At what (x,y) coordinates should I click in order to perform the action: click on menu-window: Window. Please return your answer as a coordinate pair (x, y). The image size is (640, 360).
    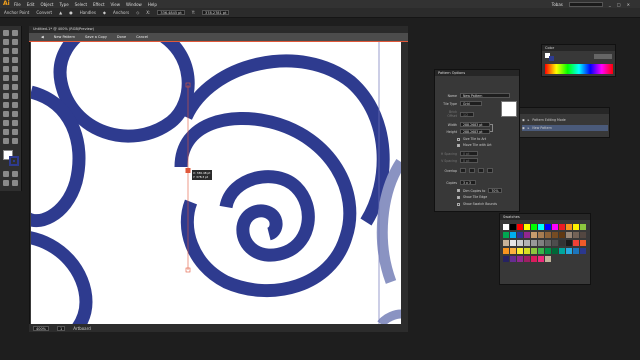
    Looking at the image, I should click on (134, 4).